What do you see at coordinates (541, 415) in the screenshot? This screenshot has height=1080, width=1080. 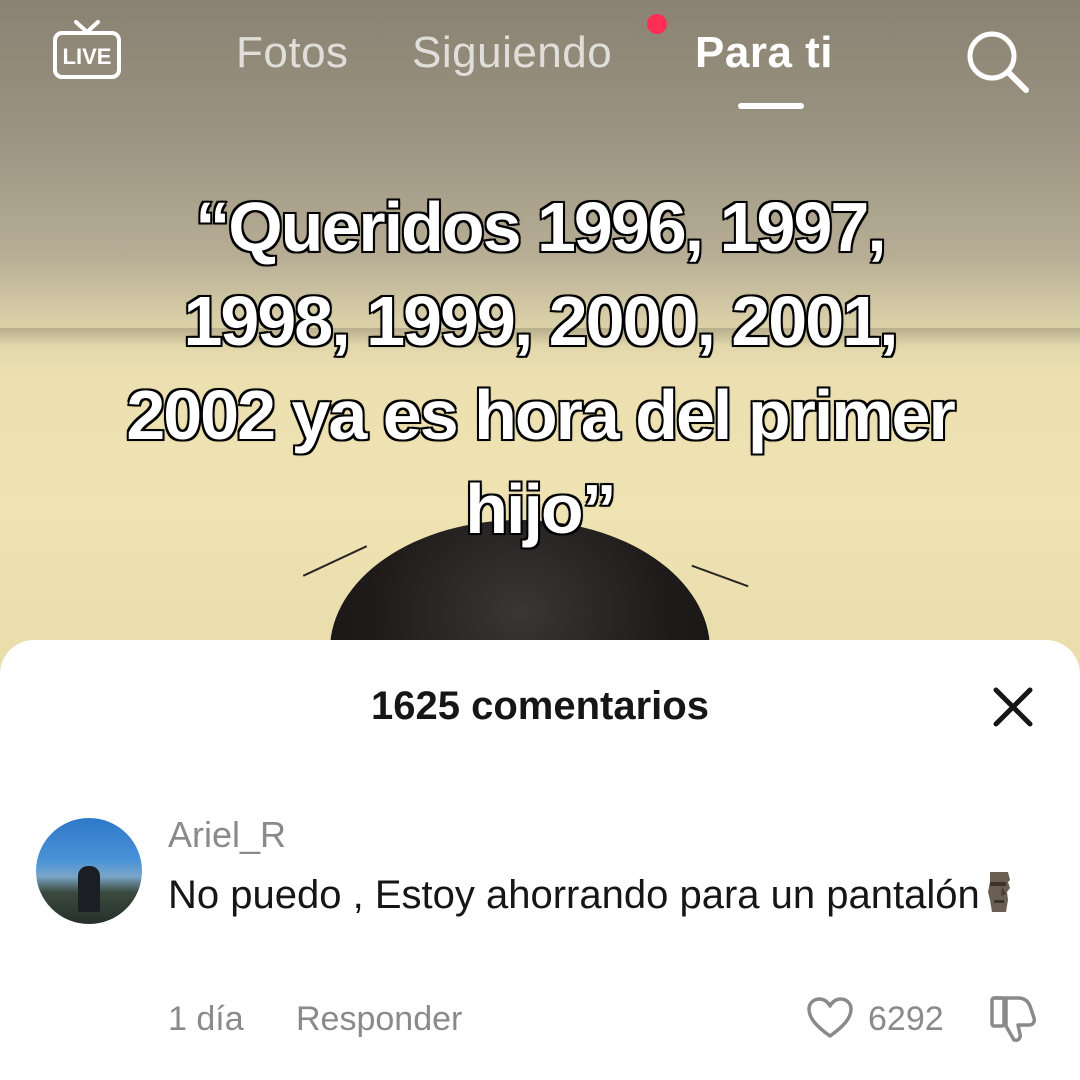 I see `caption-line: 2002 ya es hora del primer` at bounding box center [541, 415].